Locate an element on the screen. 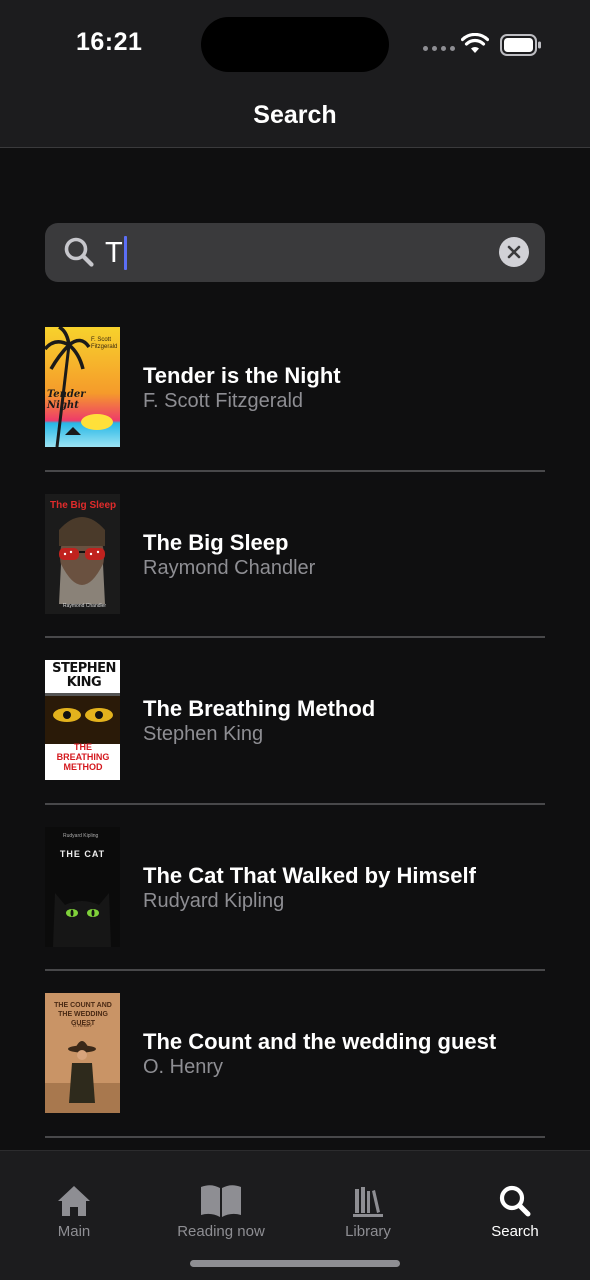 The height and width of the screenshot is (1280, 590). book-title: The Big Sleep is located at coordinates (216, 542).